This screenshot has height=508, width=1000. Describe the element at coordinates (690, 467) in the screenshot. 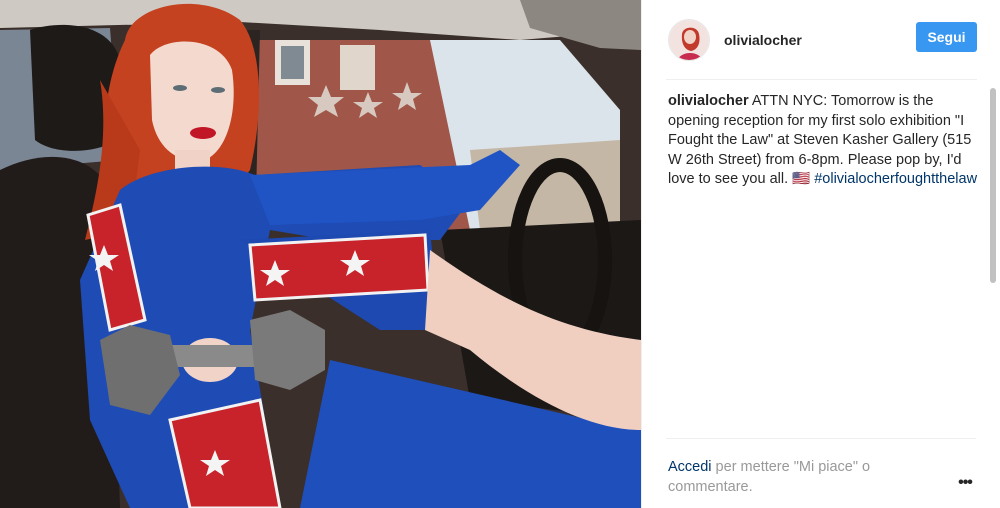

I see `login-link: Accedi` at that location.